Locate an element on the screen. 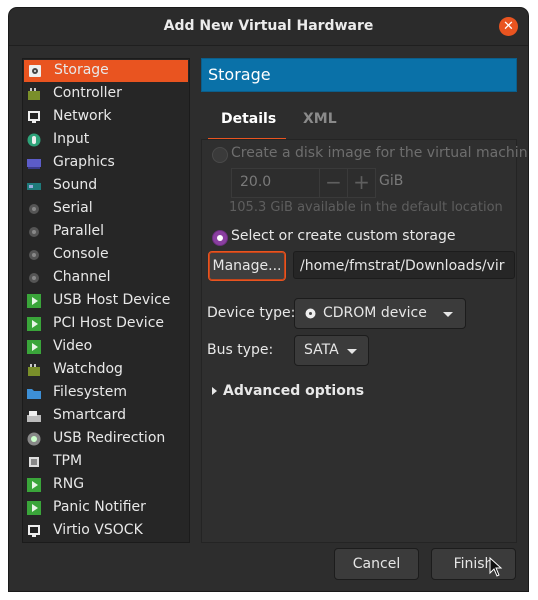 This screenshot has width=538, height=600. sidebar-item-controller: Controller is located at coordinates (106, 94).